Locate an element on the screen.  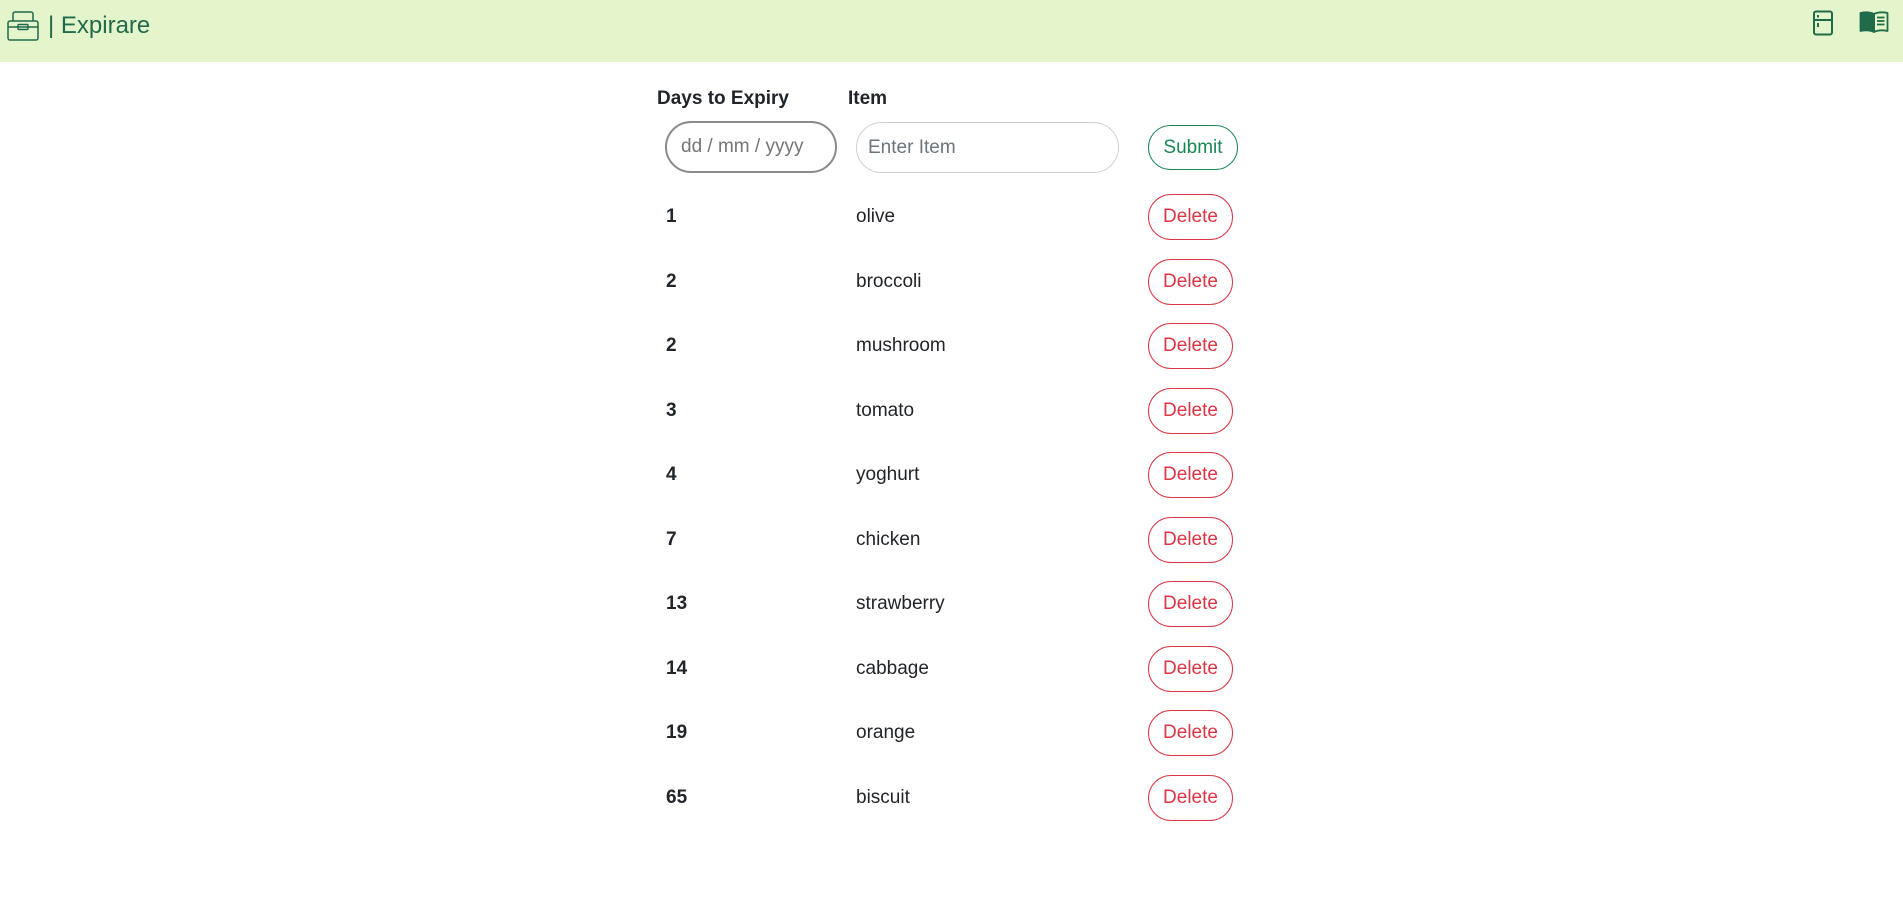
item-name: orange is located at coordinates (886, 732).